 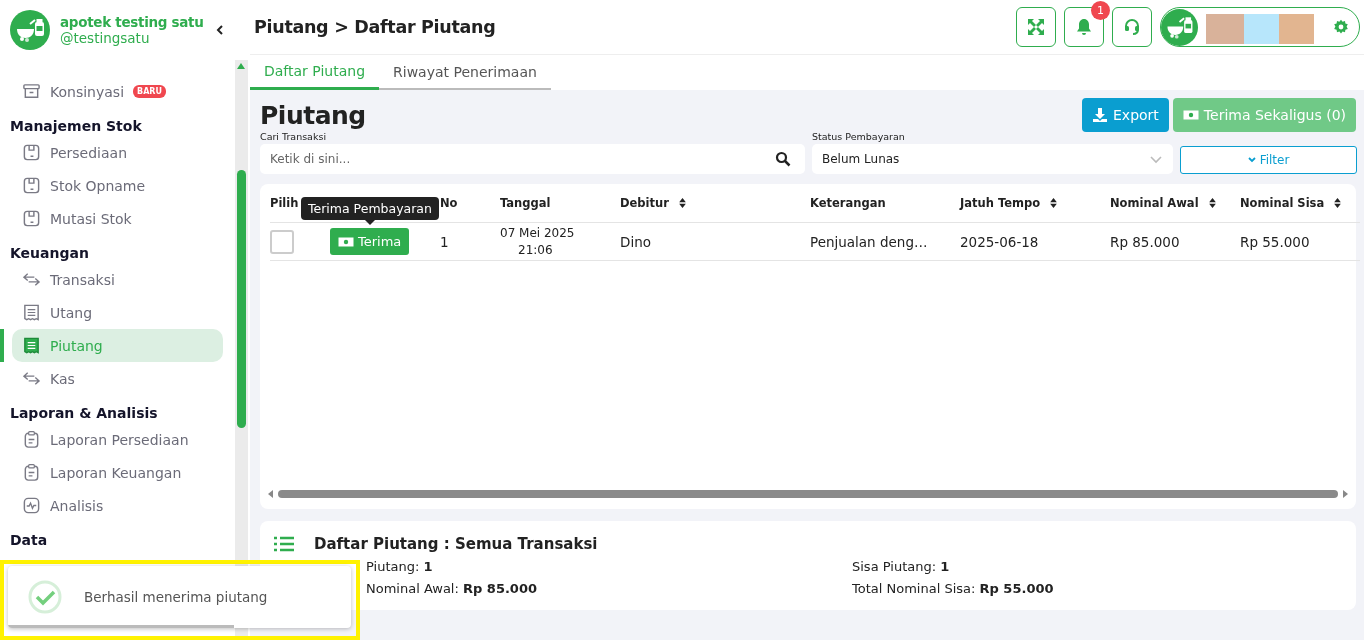 I want to click on sidebar-section-title: Keuangan, so click(x=49, y=253).